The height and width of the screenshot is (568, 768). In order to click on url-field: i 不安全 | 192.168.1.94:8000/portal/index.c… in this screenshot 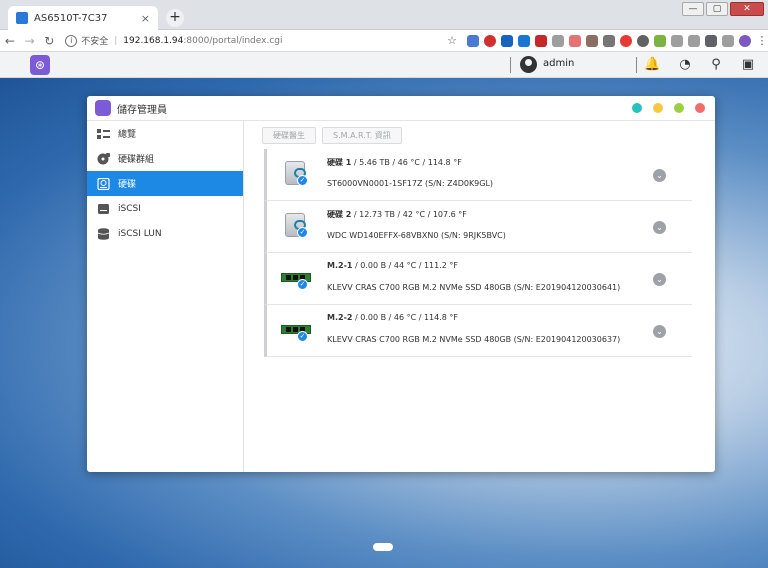, I will do `click(250, 41)`.